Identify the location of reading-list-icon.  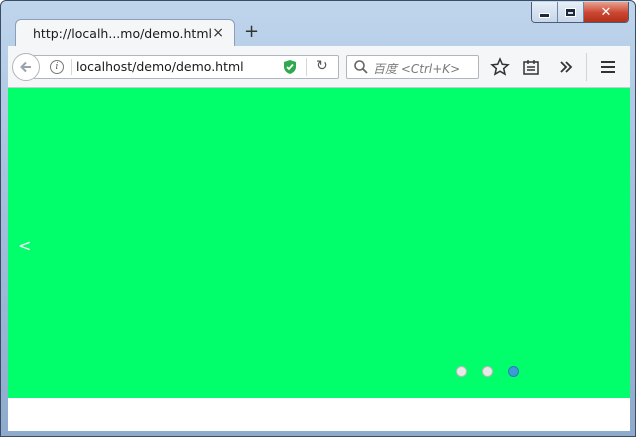
(531, 69).